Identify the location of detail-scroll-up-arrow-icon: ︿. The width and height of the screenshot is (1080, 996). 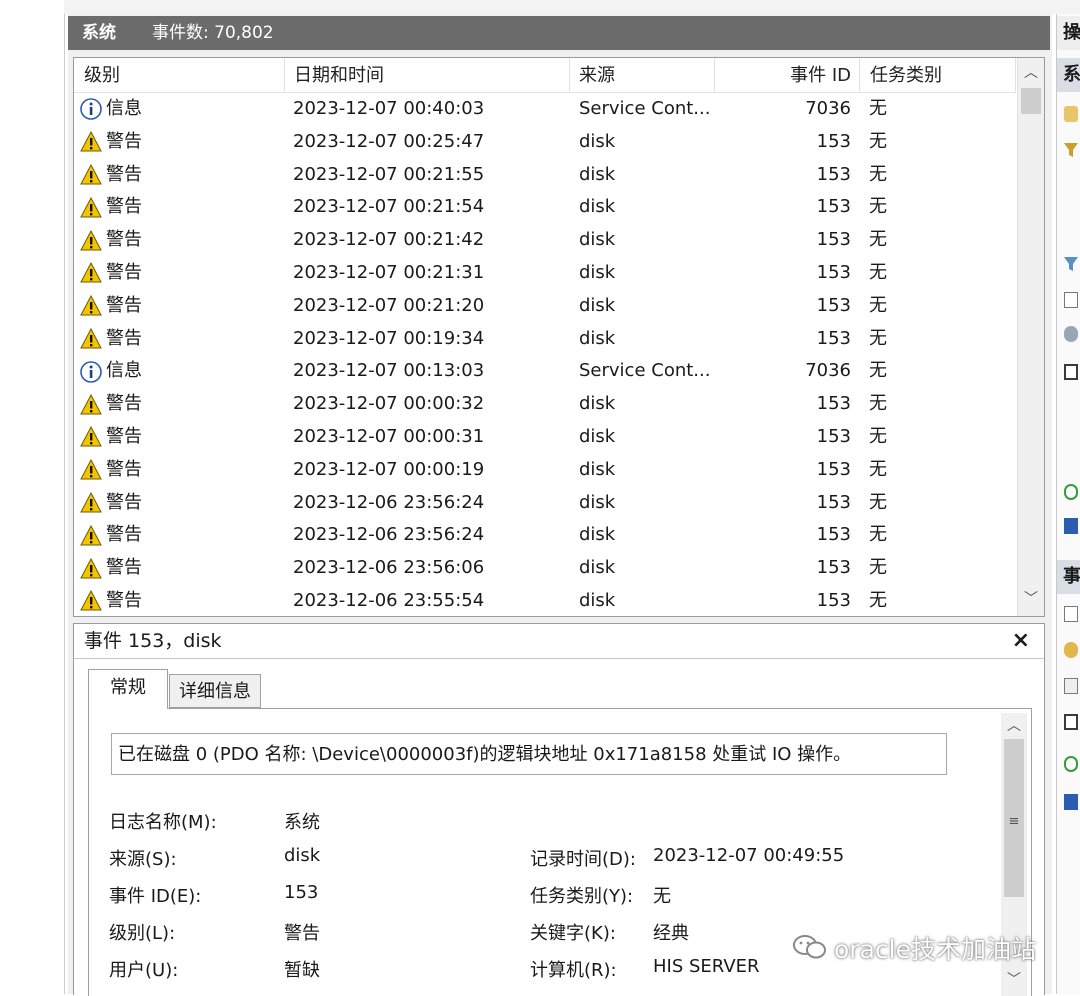
(1014, 726).